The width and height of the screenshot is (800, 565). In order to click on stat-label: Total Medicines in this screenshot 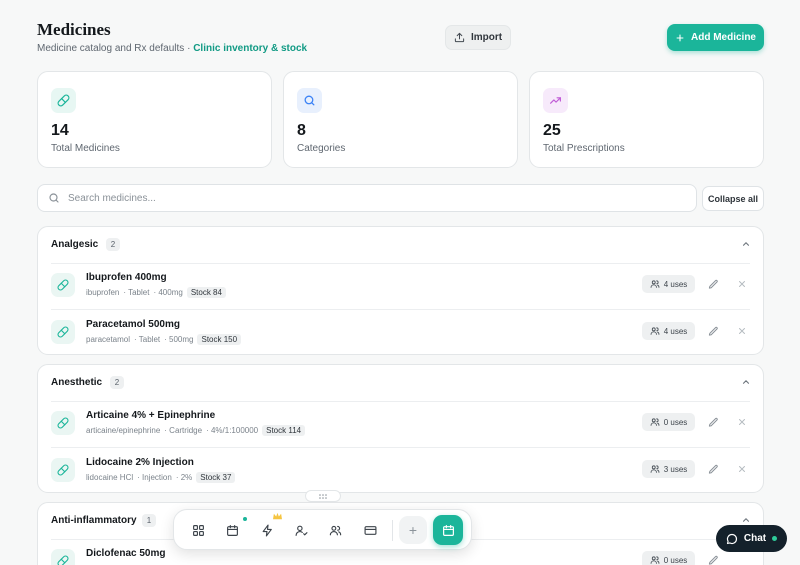, I will do `click(85, 148)`.